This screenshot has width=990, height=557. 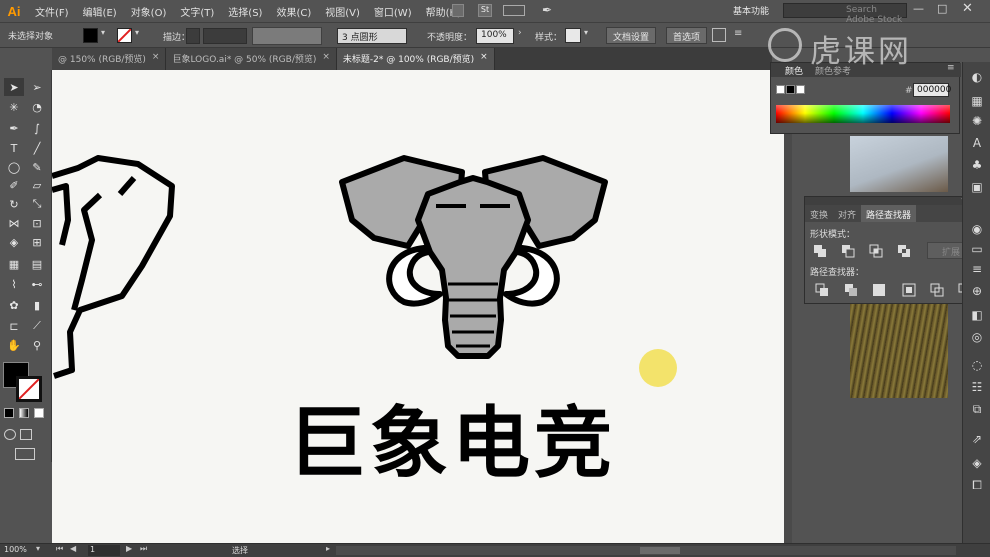 I want to click on screen-mode-icon, so click(x=25, y=454).